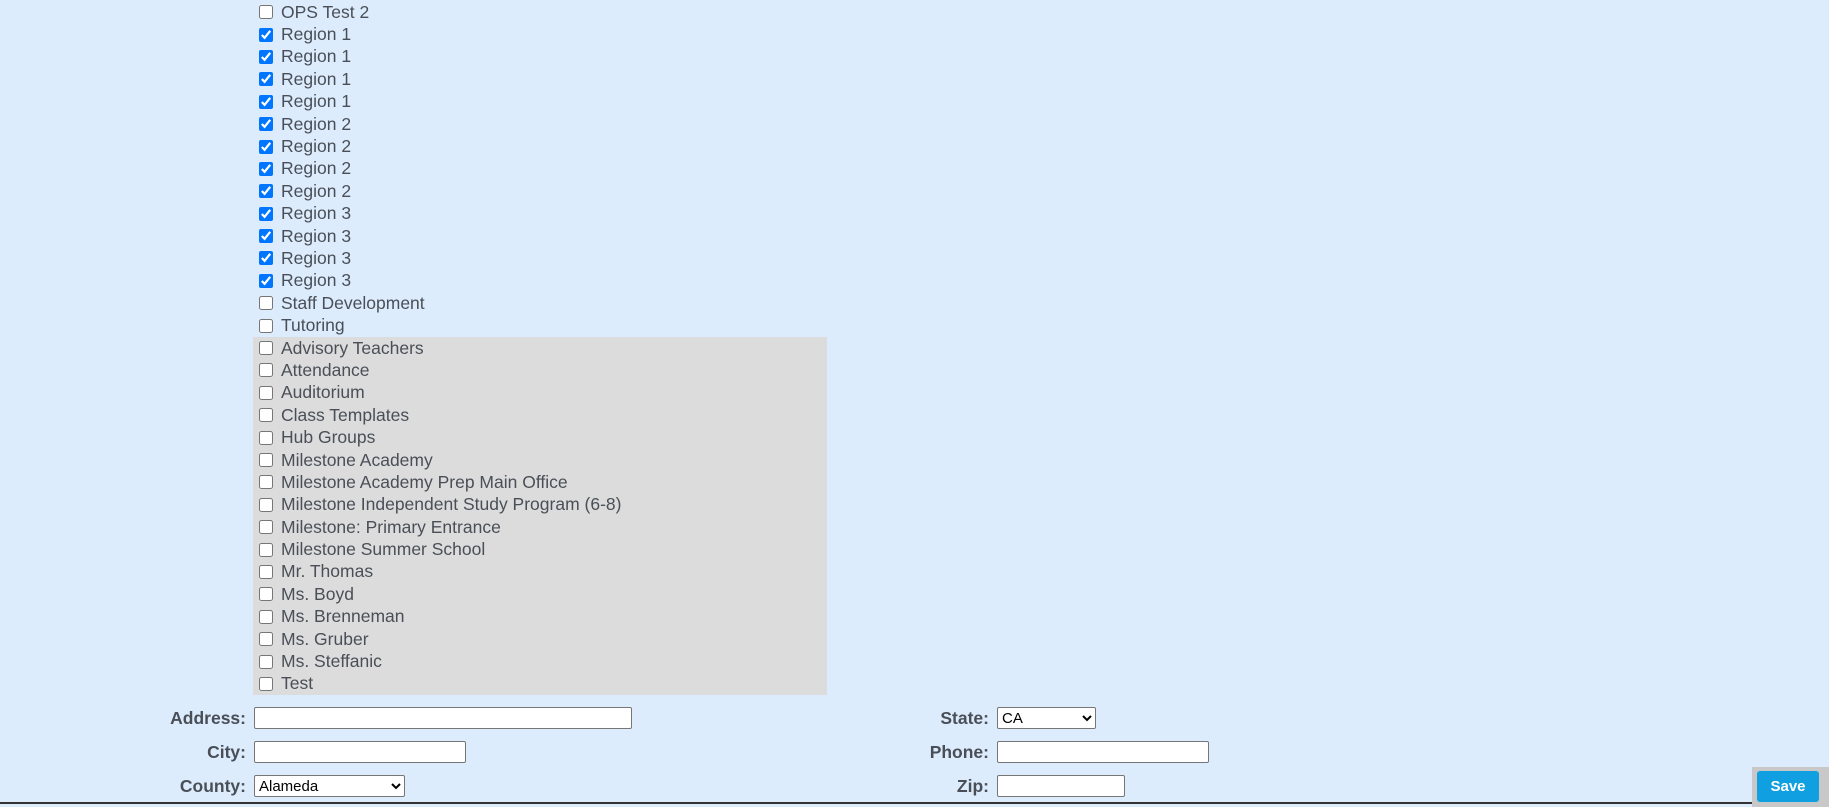 The width and height of the screenshot is (1829, 807). I want to click on checklist-item: Ms. Steffanic, so click(540, 661).